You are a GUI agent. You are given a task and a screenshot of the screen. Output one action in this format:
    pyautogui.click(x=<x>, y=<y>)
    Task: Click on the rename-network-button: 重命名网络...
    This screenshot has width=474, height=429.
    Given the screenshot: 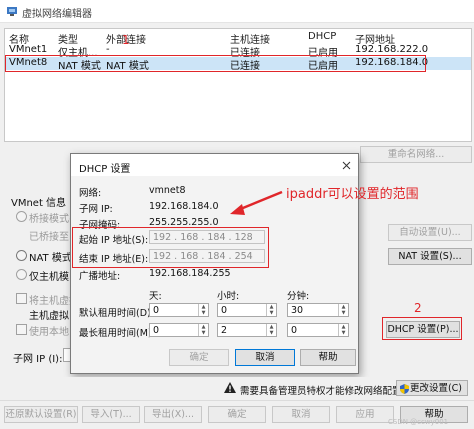 What is the action you would take?
    pyautogui.click(x=416, y=154)
    